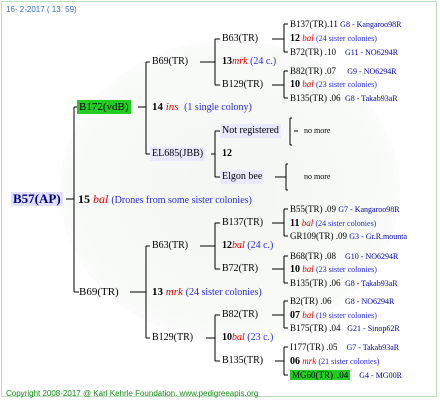  I want to click on gen1-top-queen: B172(vdB), so click(104, 107).